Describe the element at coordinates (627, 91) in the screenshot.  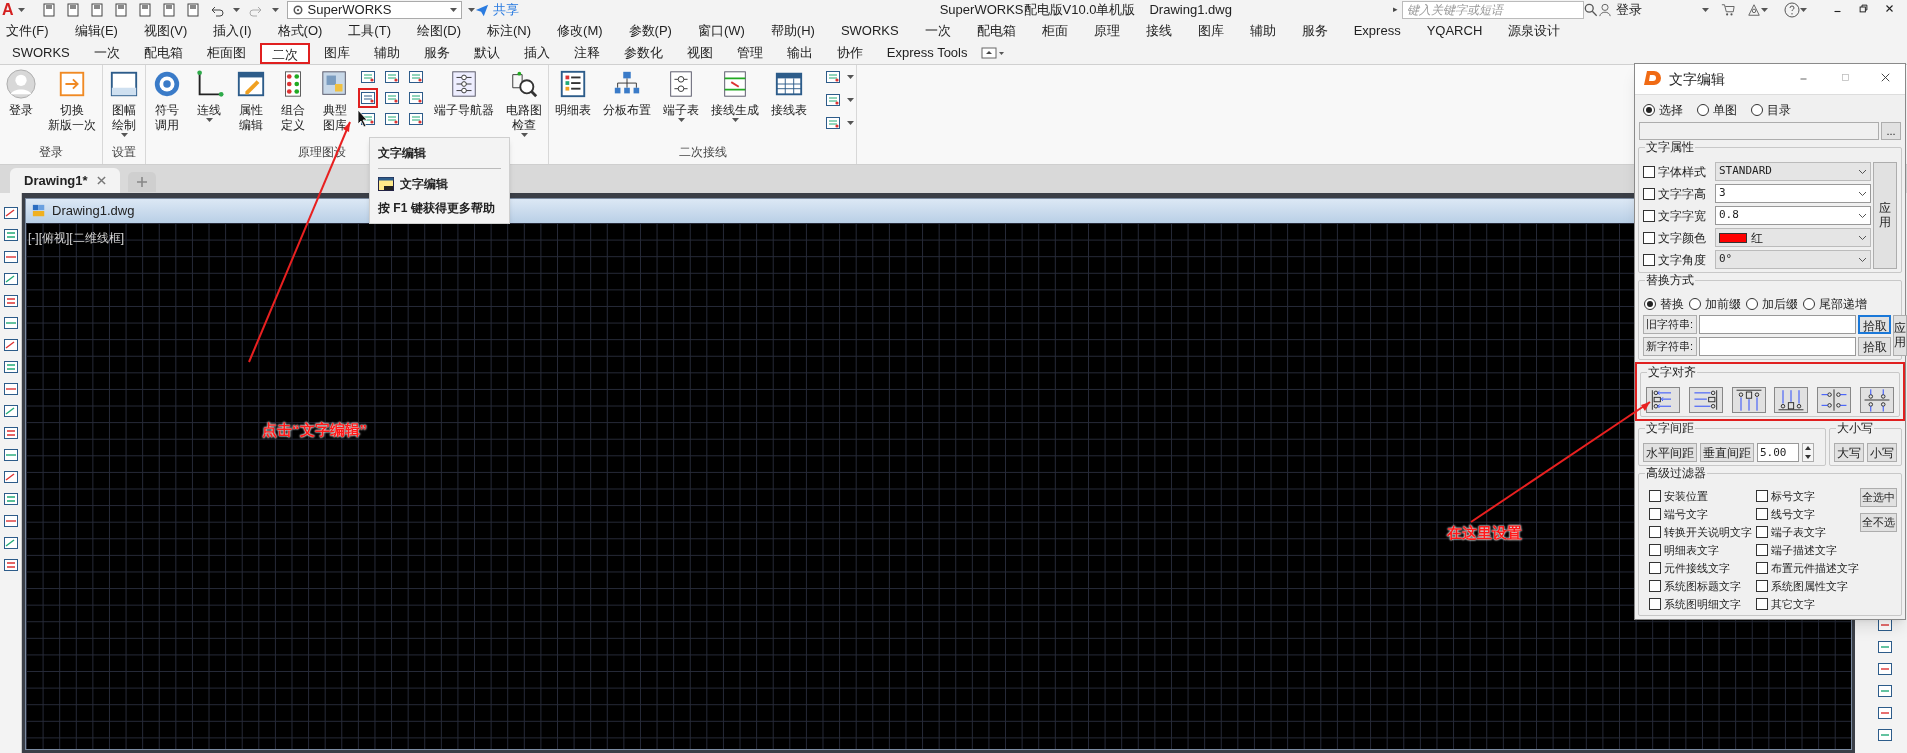
I see `ribbon-button: 分板布置` at that location.